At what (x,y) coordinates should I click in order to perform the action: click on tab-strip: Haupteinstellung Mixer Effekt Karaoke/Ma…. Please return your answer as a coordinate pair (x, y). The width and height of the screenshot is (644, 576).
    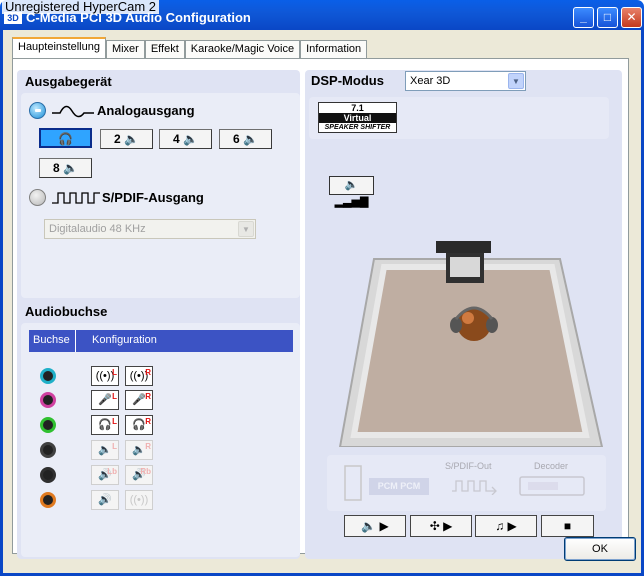
    Looking at the image, I should click on (190, 47).